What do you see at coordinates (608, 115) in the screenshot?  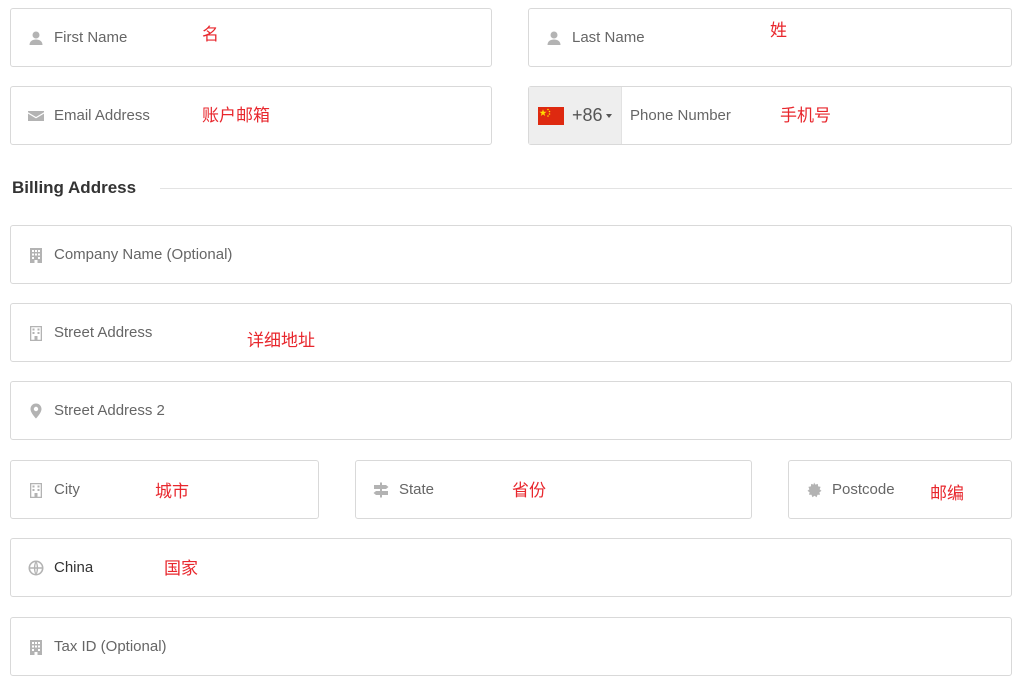 I see `caret-down-icon` at bounding box center [608, 115].